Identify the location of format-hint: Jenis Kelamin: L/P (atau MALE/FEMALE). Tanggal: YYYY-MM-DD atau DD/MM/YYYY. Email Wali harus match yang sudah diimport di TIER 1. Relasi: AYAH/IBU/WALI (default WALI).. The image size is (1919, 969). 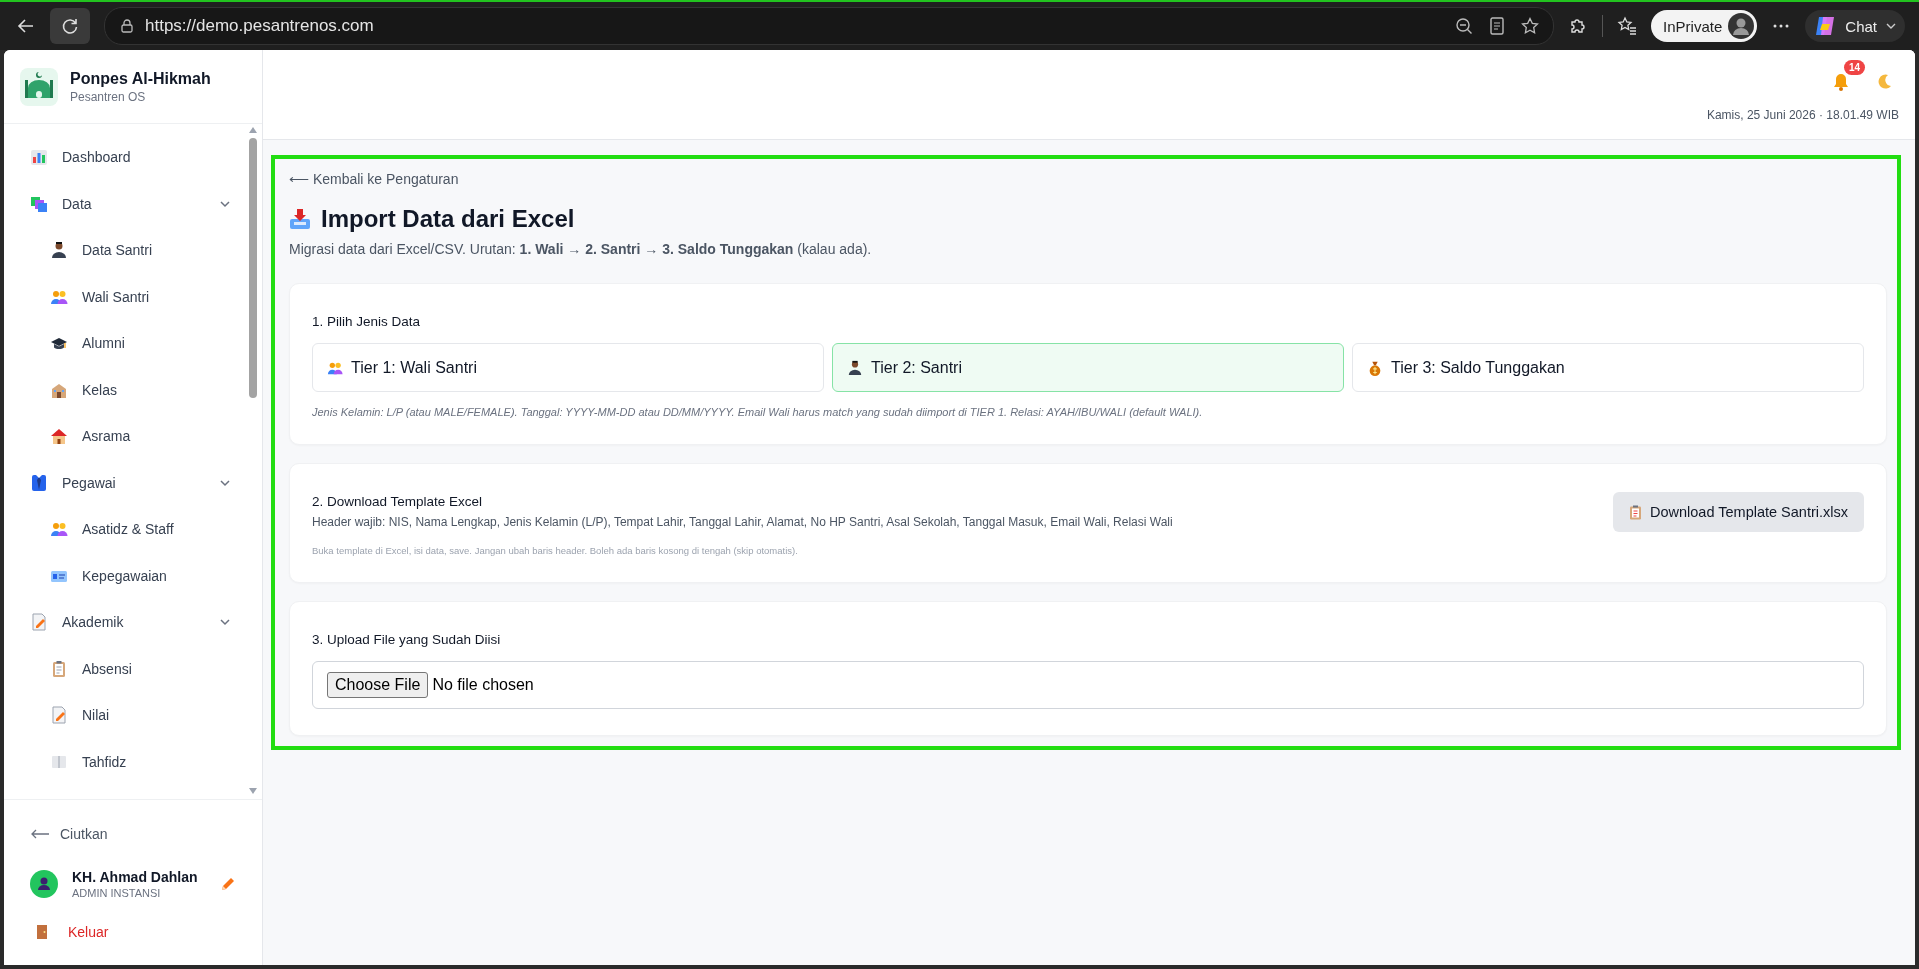
(758, 412).